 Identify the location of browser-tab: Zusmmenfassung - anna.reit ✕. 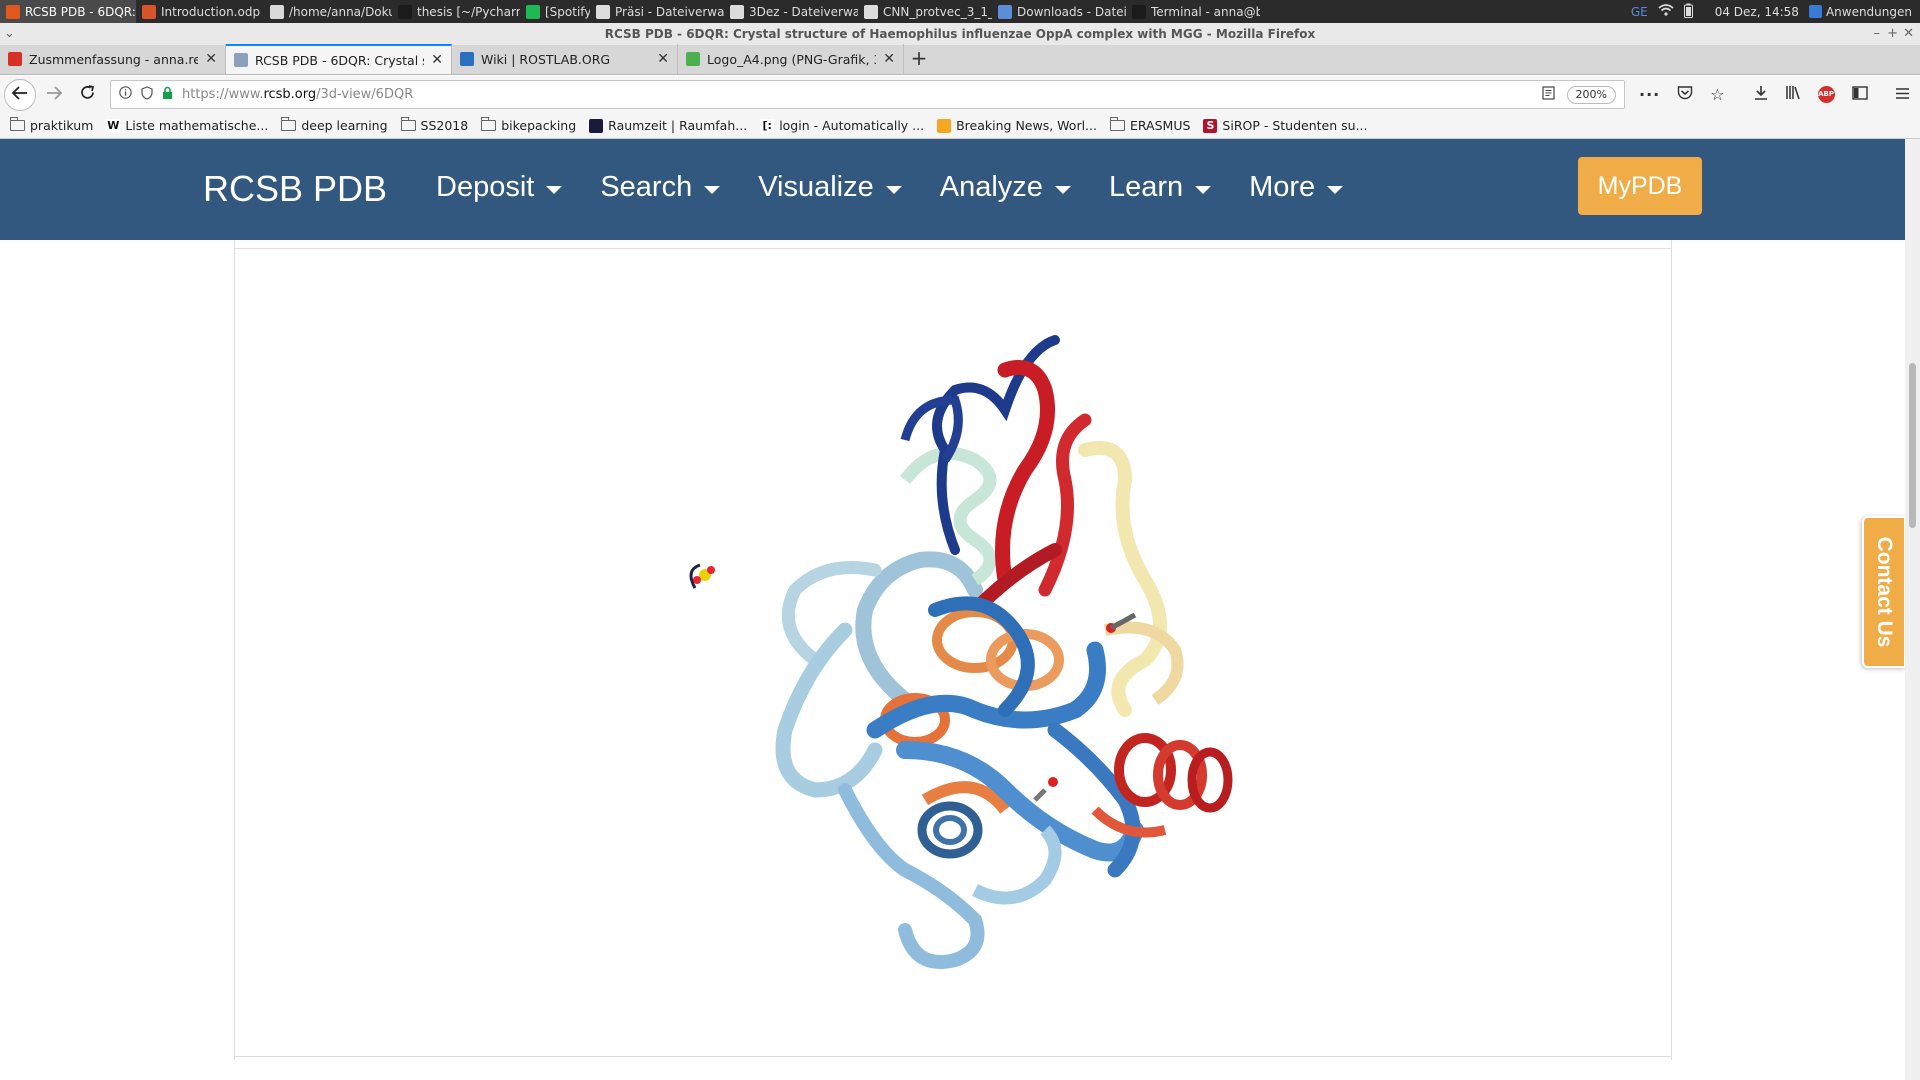
(113, 59).